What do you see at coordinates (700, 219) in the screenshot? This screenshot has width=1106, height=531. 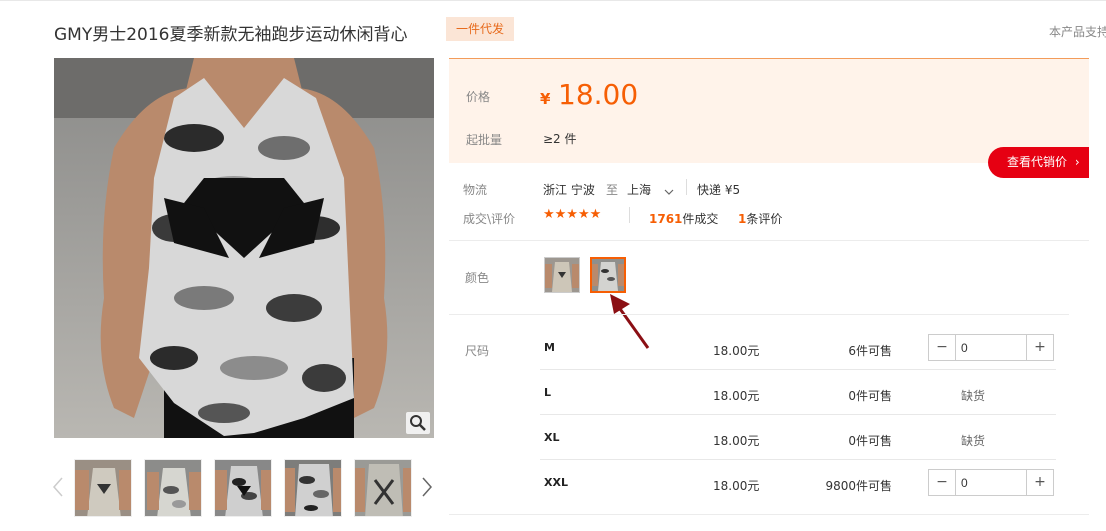 I see `sold-suffix: 件成交` at bounding box center [700, 219].